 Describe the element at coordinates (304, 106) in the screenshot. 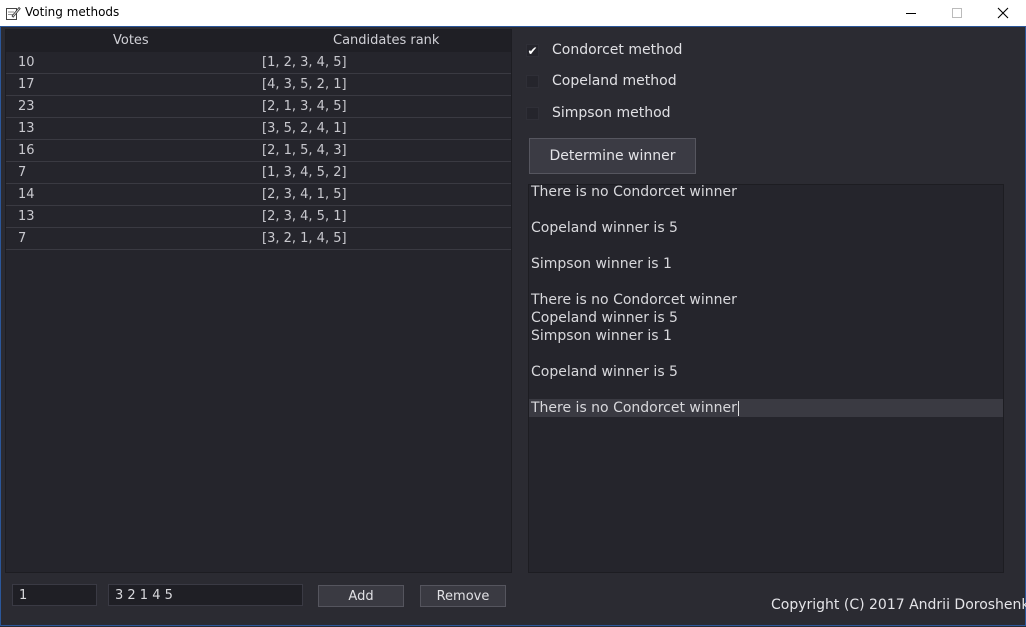

I see `rank-cell: [2, 1, 3, 4, 5]` at that location.